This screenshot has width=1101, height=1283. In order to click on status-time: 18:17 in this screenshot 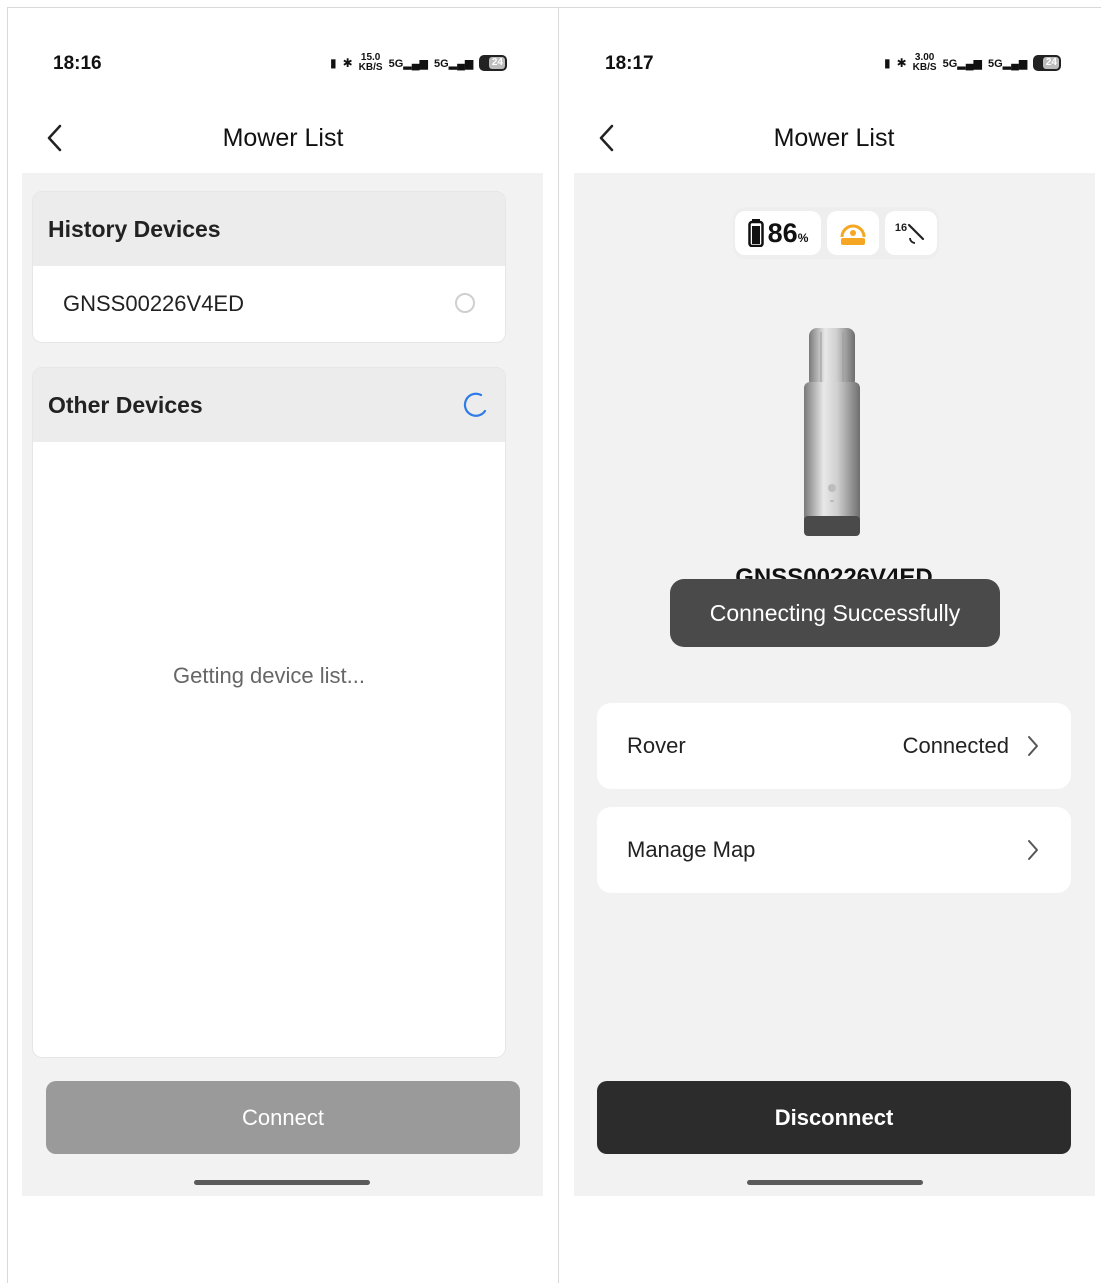, I will do `click(629, 63)`.